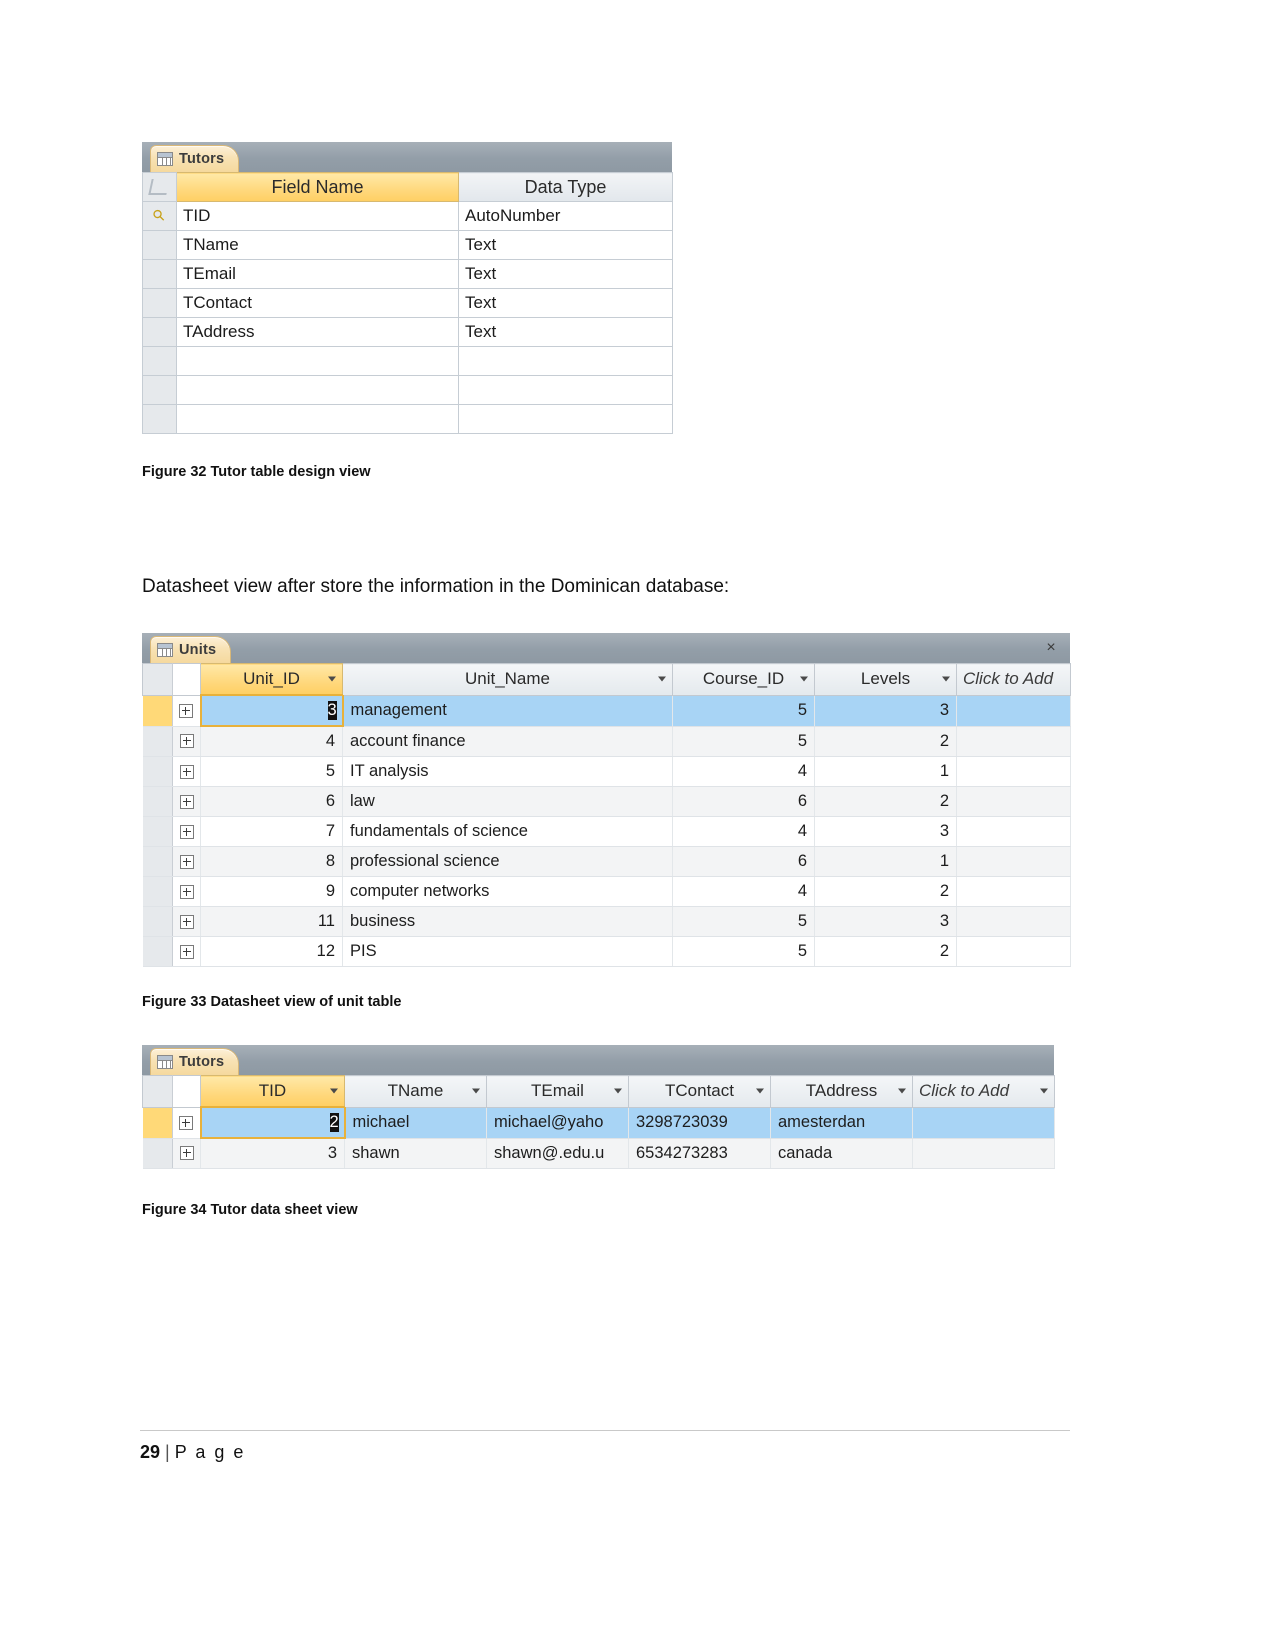 The height and width of the screenshot is (1651, 1275). What do you see at coordinates (507, 831) in the screenshot?
I see `cell-unit-name: fundamentals of science` at bounding box center [507, 831].